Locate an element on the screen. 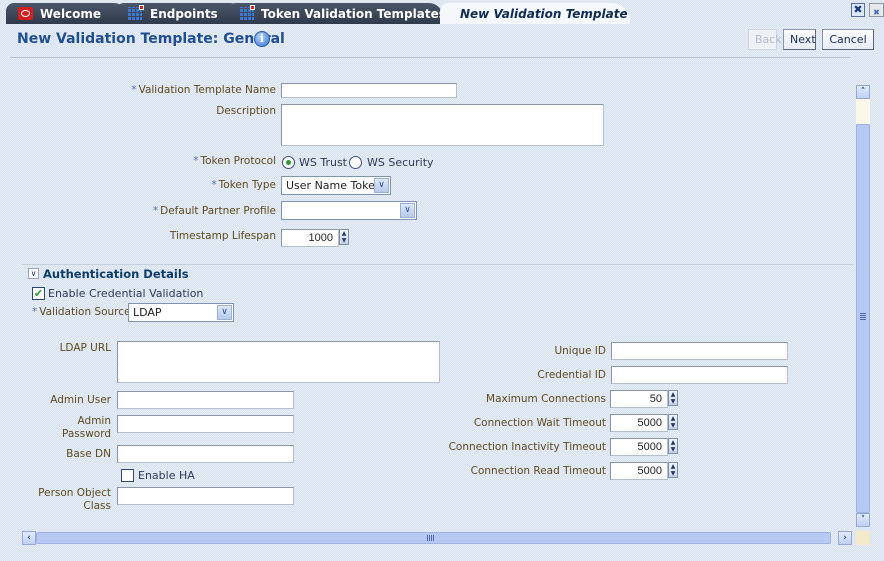  collapse-icon: ∨ is located at coordinates (33, 273).